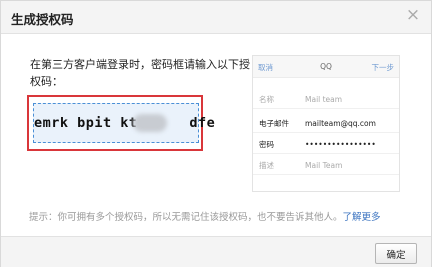 Image resolution: width=432 pixels, height=267 pixels. What do you see at coordinates (186, 217) in the screenshot?
I see `tip-body: 提示：你可拥有多个授权码，所以无需记住该授权码，也不要告诉其他人。` at bounding box center [186, 217].